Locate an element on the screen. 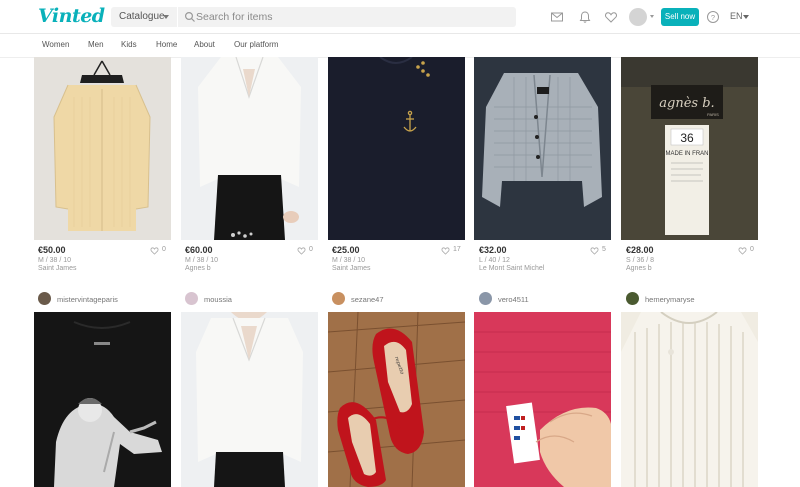  item-size: L / 40 / 12 is located at coordinates (494, 260).